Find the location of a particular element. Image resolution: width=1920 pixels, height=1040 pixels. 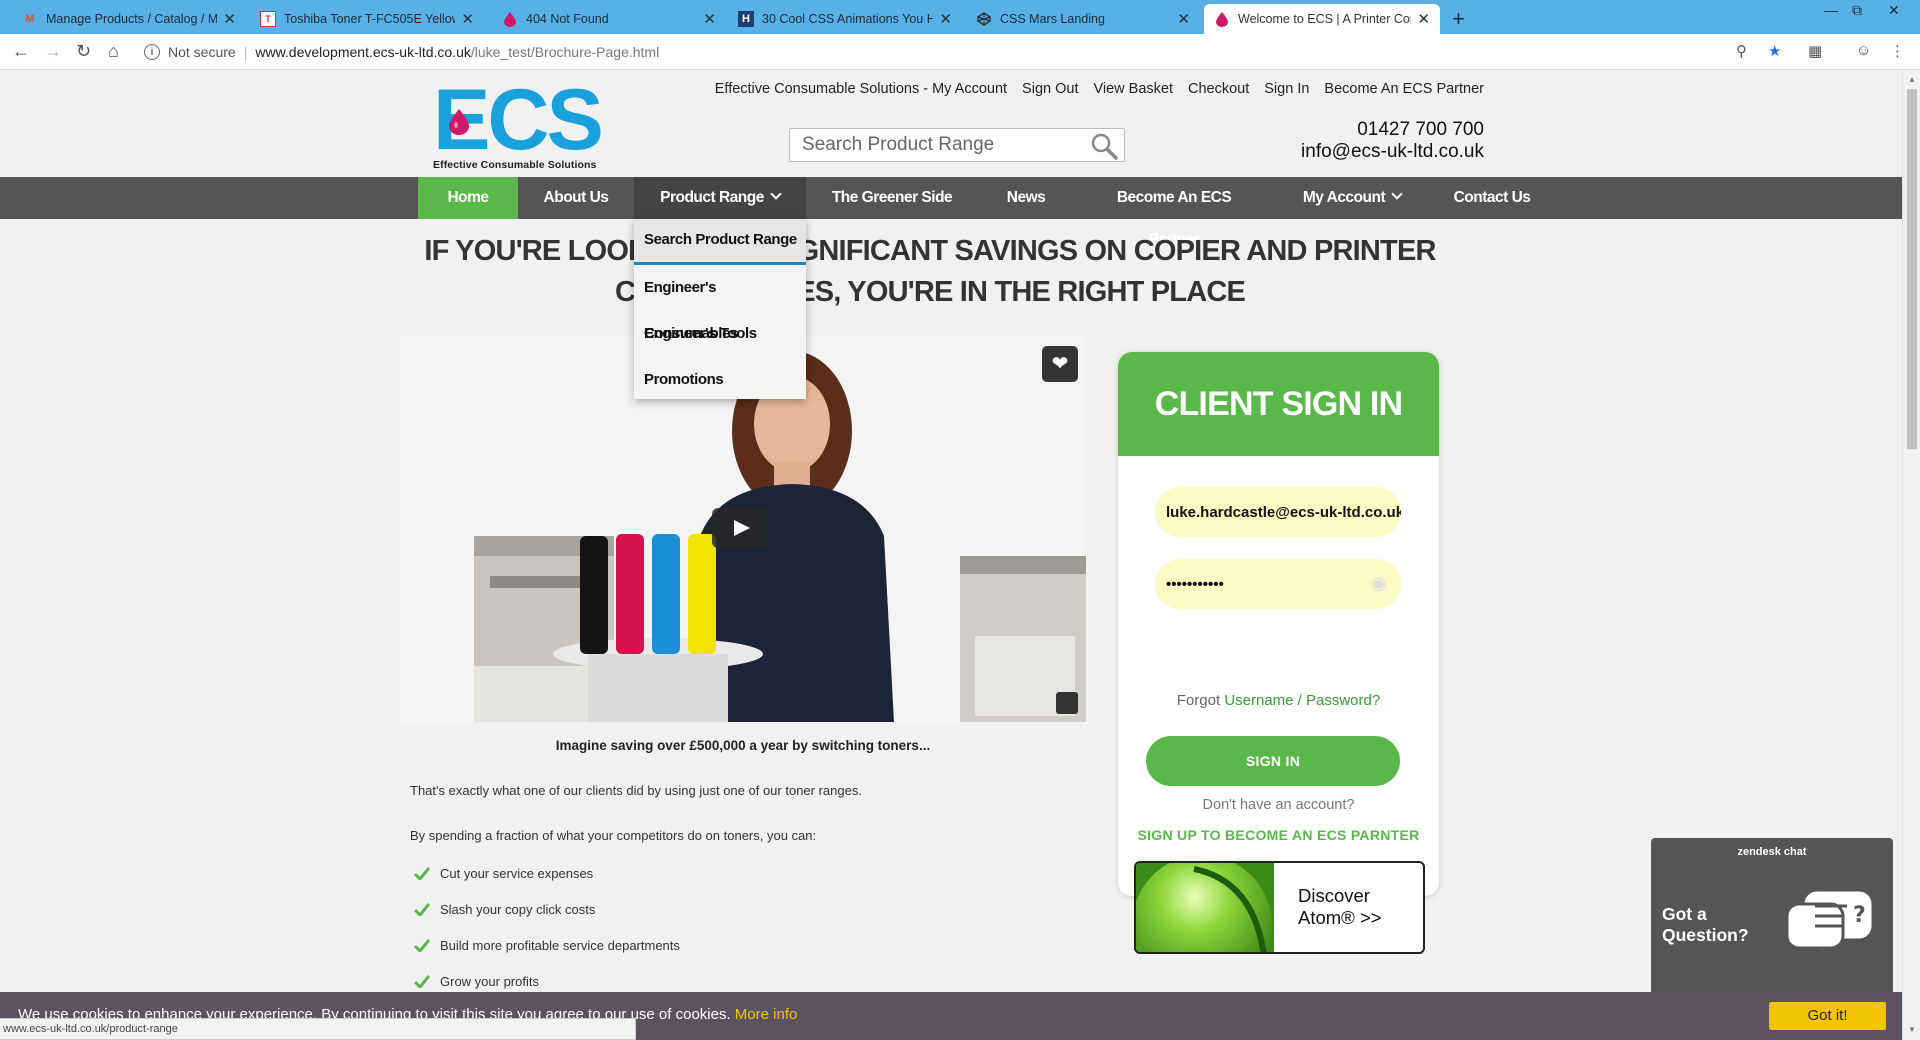

scrollbar-thumb is located at coordinates (1912, 269).